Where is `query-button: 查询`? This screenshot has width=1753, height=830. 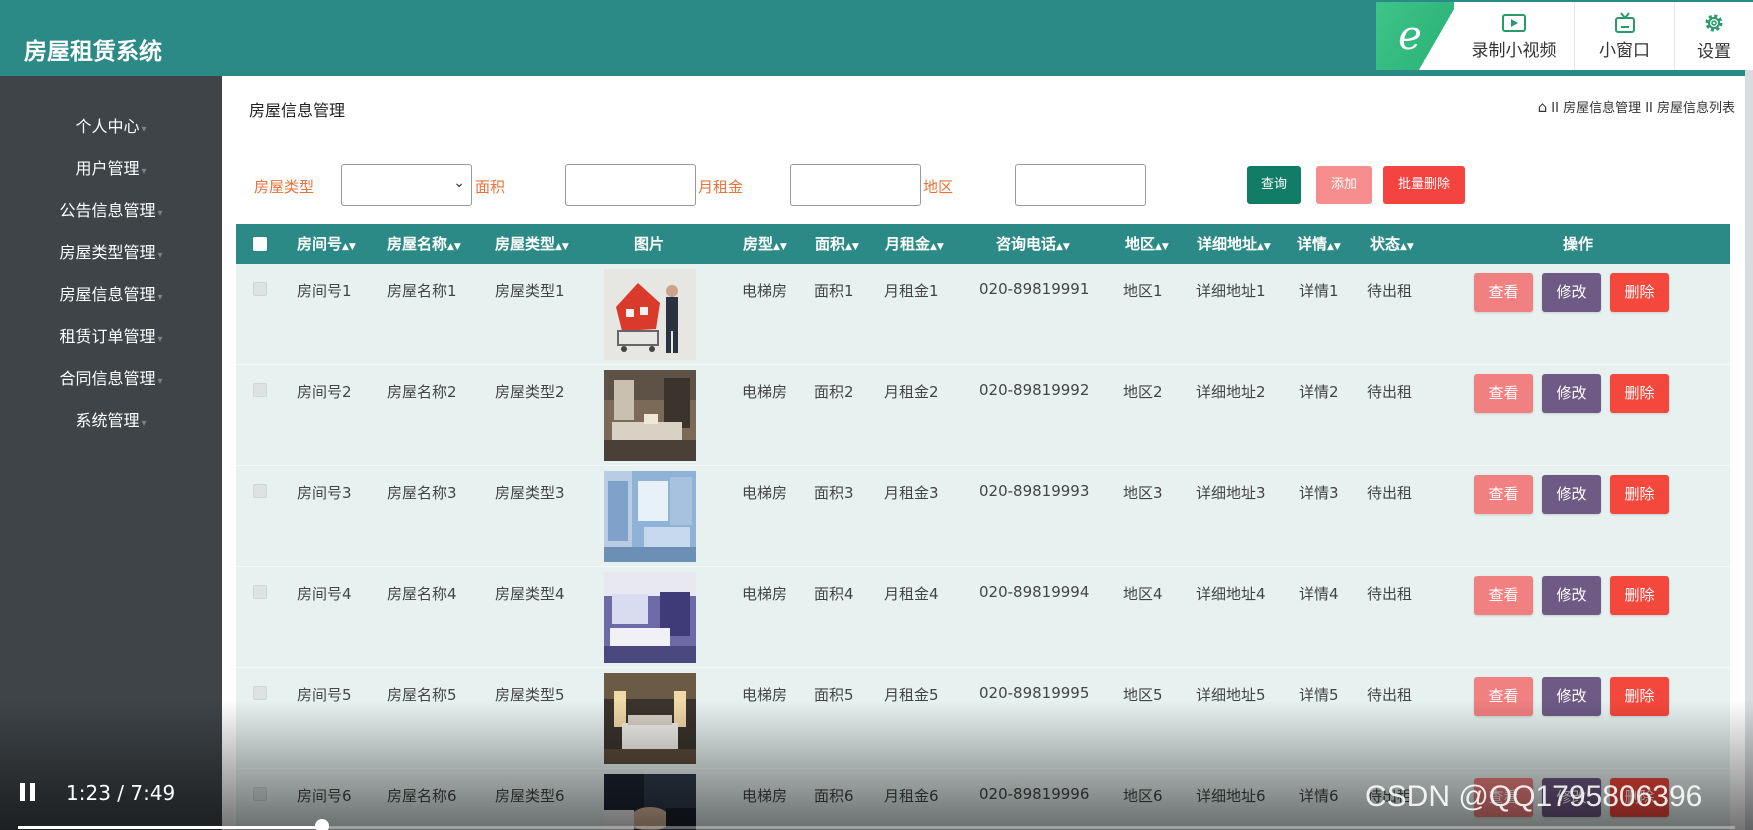
query-button: 查询 is located at coordinates (1274, 185).